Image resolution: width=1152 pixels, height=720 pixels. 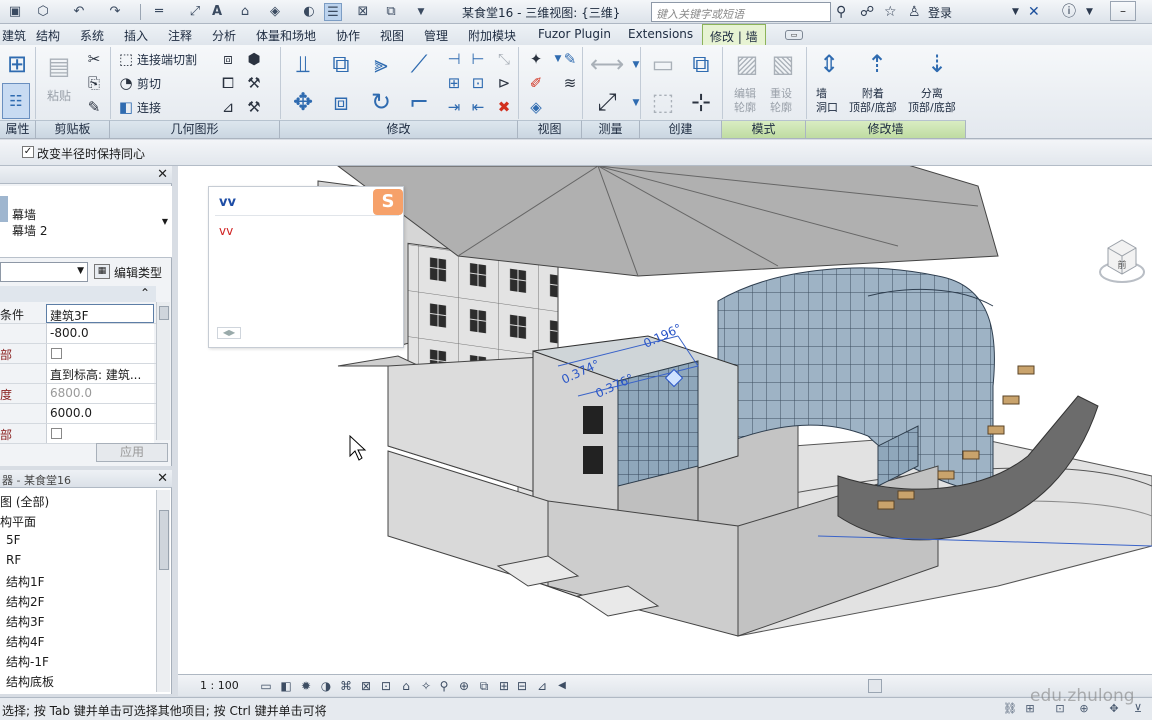 What do you see at coordinates (701, 64) in the screenshot?
I see `create-group-icon: ⧉` at bounding box center [701, 64].